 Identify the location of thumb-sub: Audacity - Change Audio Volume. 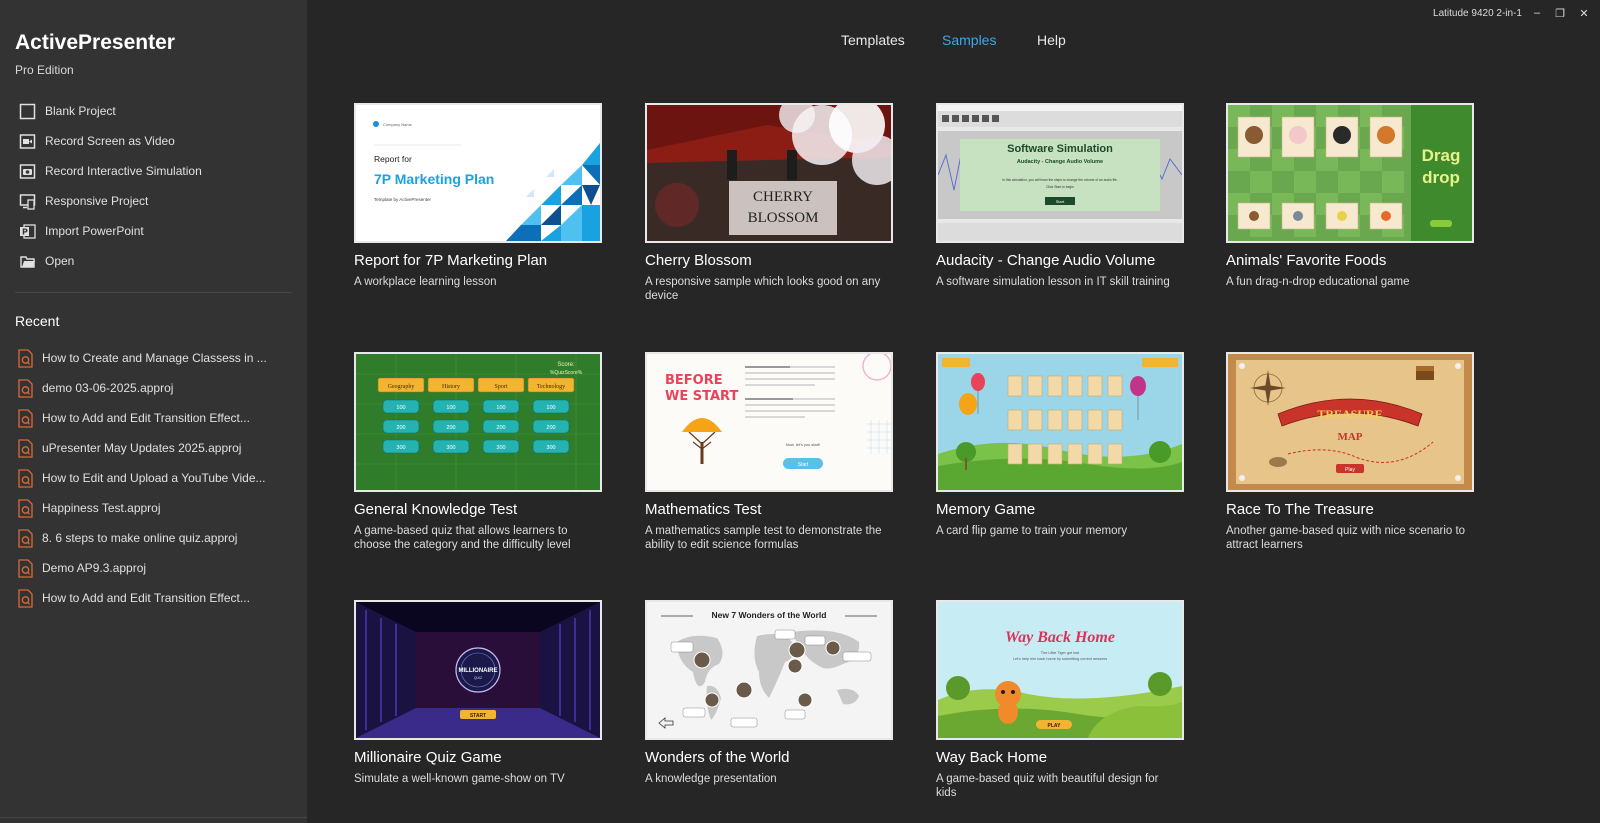
(1060, 162).